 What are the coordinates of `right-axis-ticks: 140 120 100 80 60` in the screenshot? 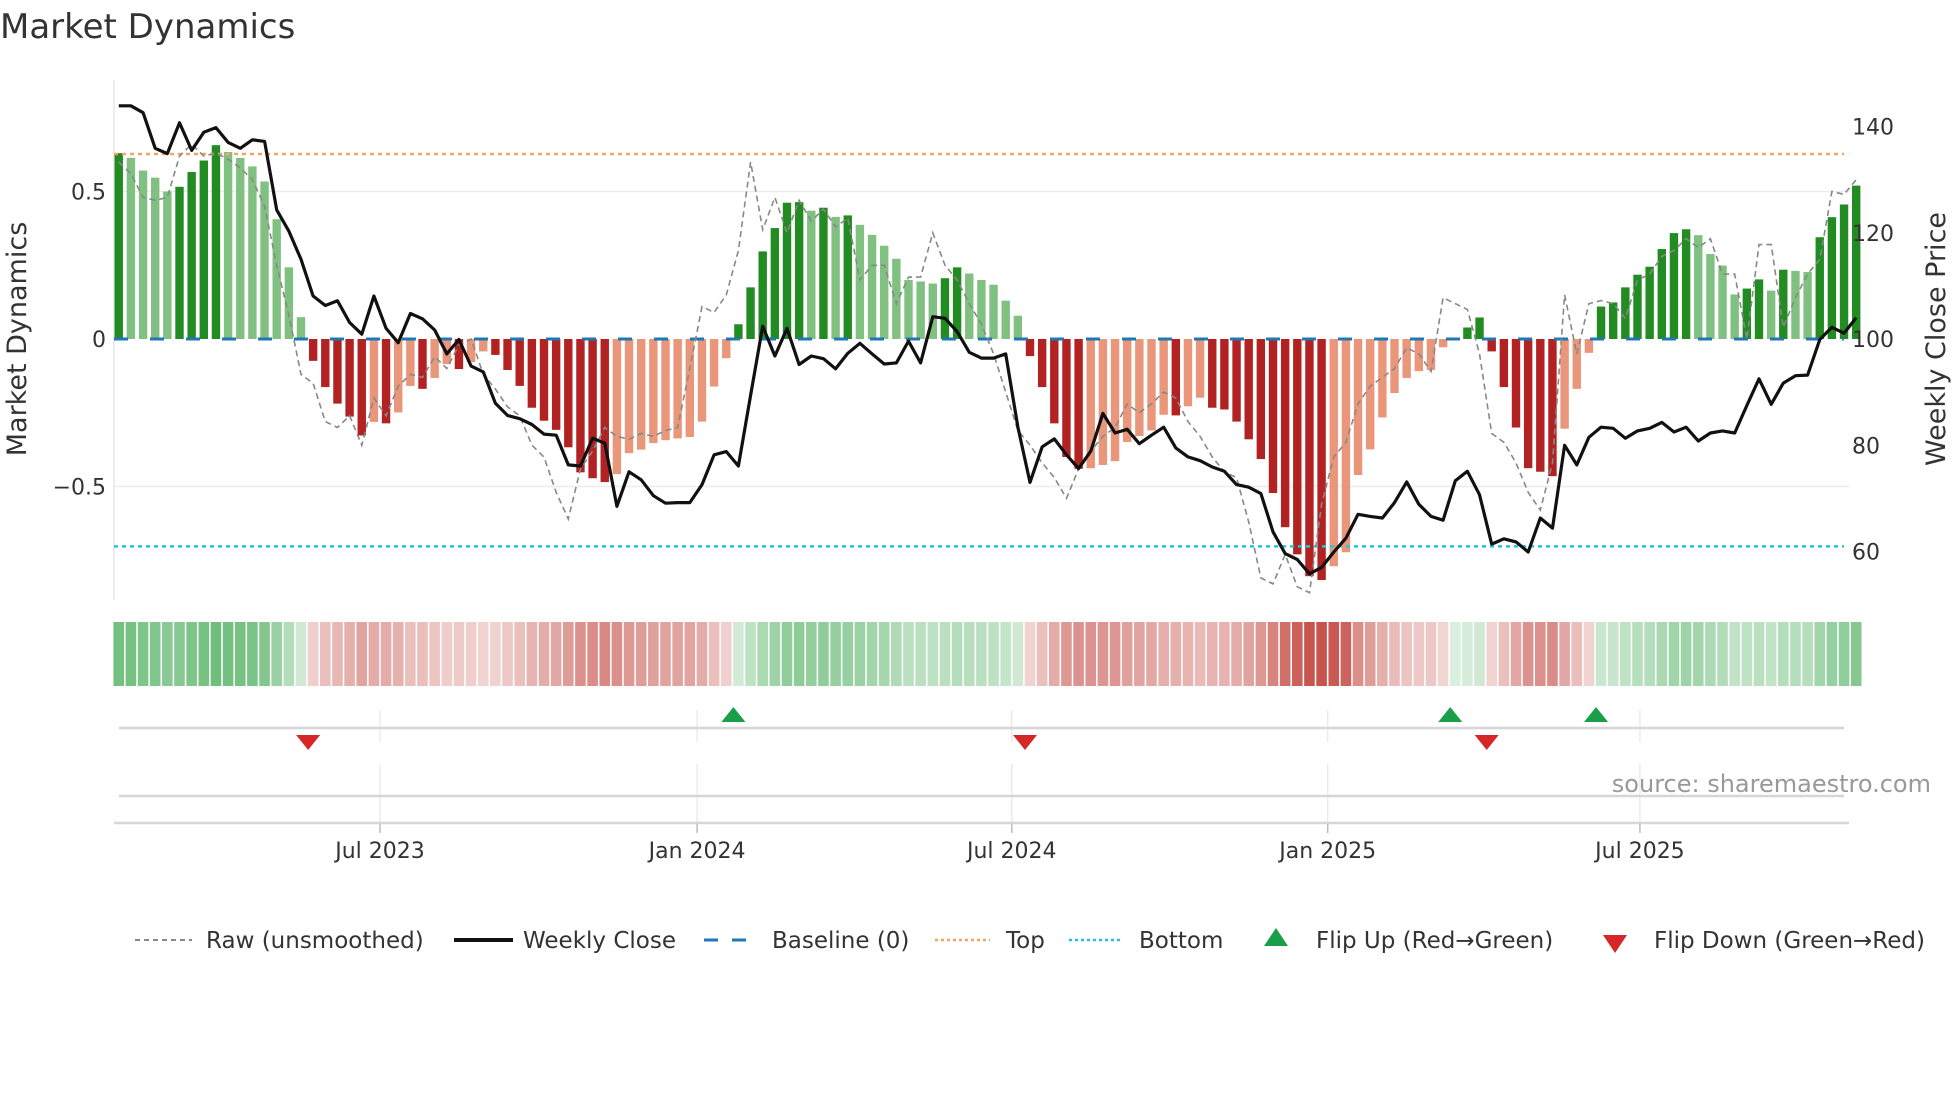 It's located at (1873, 341).